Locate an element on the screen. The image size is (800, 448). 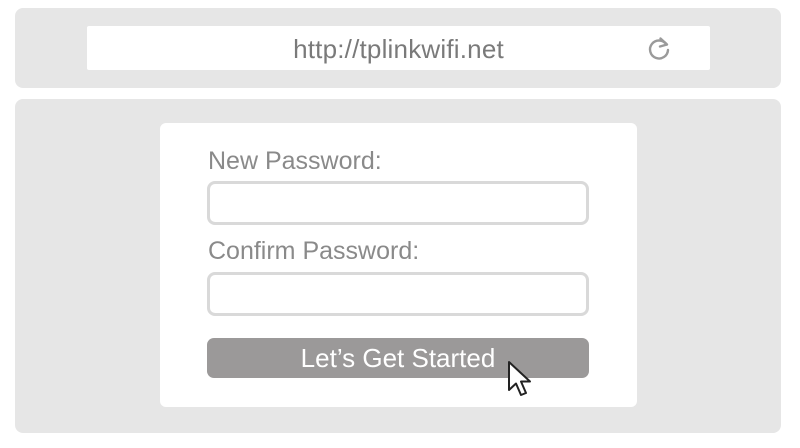
new-password-label: New Password: is located at coordinates (295, 161).